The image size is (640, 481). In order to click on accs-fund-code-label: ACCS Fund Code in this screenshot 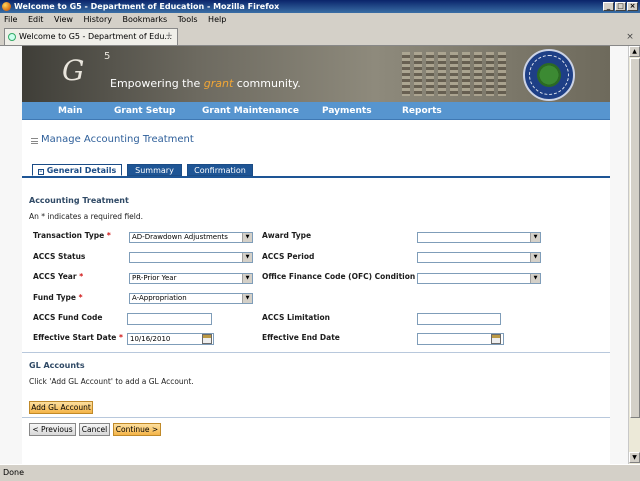, I will do `click(68, 317)`.